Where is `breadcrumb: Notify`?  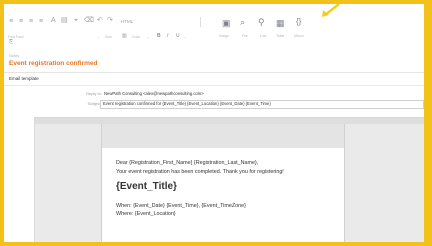 breadcrumb: Notify is located at coordinates (14, 55).